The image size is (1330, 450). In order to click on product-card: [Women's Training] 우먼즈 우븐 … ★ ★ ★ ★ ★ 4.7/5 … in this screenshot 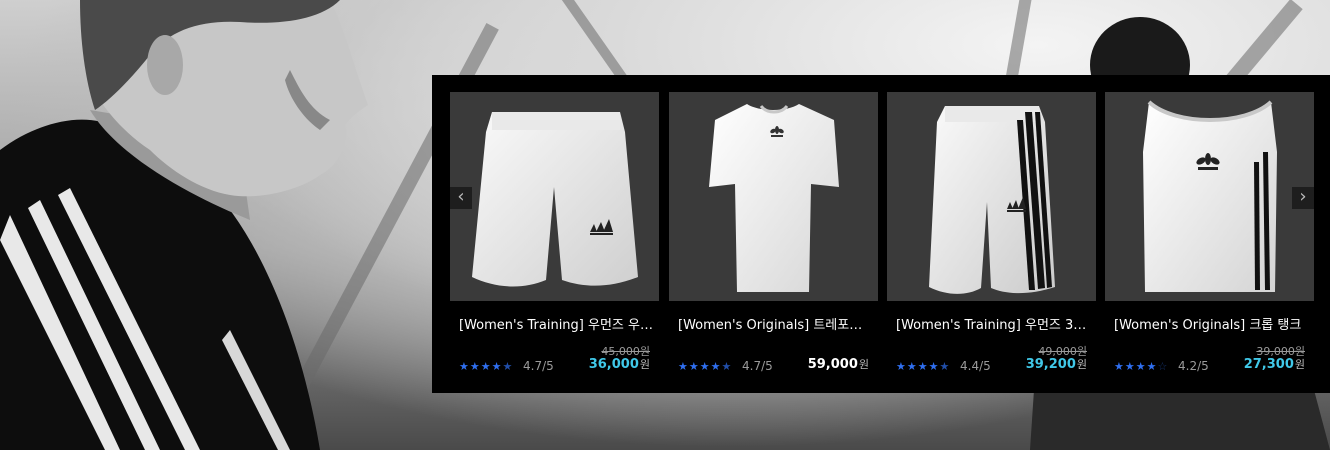, I will do `click(554, 234)`.